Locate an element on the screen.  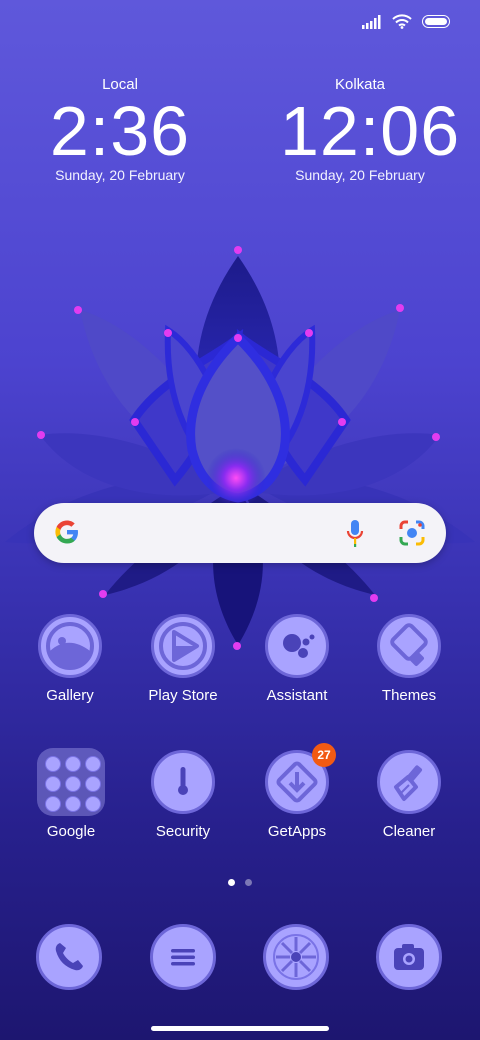
clock-time: 2:36 is located at coordinates (120, 131).